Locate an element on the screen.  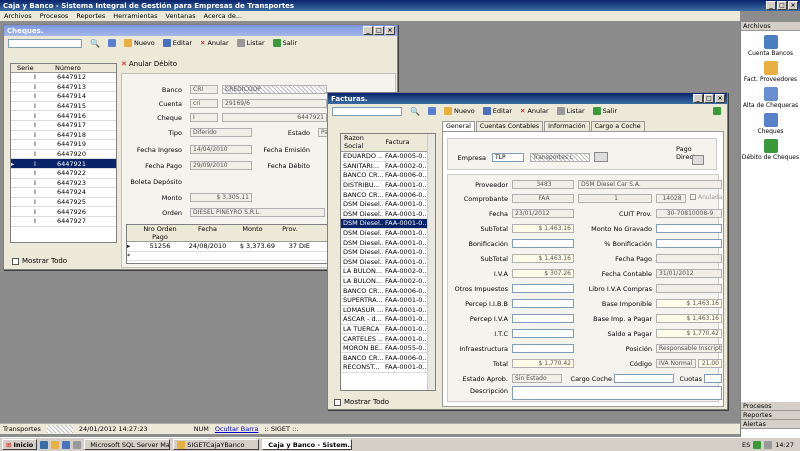
fecha-pago-field: 29/09/2010 is located at coordinates (221, 165).